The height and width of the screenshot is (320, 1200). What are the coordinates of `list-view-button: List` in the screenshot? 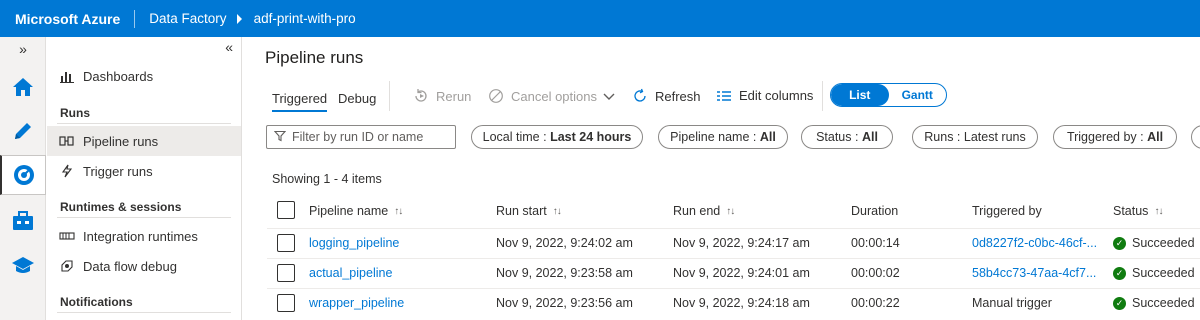 It's located at (860, 95).